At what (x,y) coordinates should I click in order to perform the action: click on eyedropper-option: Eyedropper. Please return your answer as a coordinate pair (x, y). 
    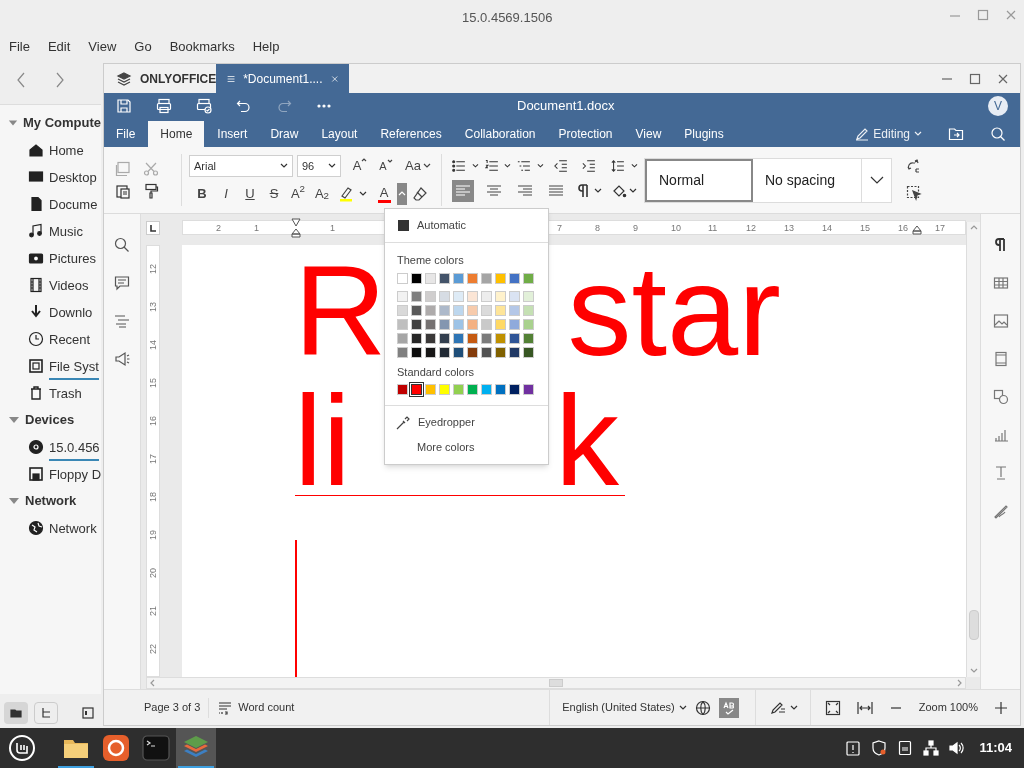
    Looking at the image, I should click on (446, 422).